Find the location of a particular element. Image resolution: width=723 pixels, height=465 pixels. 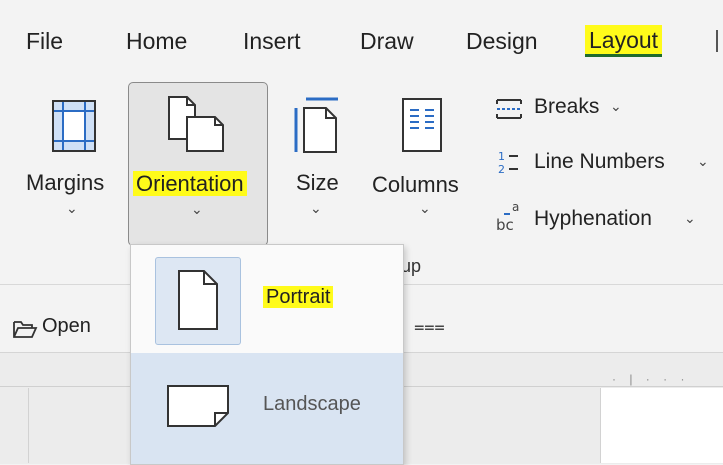

line-numbers-label: Line Numbers is located at coordinates (599, 161).